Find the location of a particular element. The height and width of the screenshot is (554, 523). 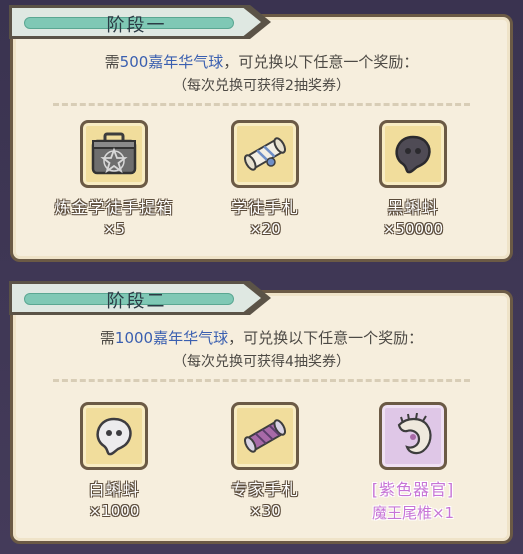

reward-item: 专家手札 ×30 is located at coordinates (265, 461).